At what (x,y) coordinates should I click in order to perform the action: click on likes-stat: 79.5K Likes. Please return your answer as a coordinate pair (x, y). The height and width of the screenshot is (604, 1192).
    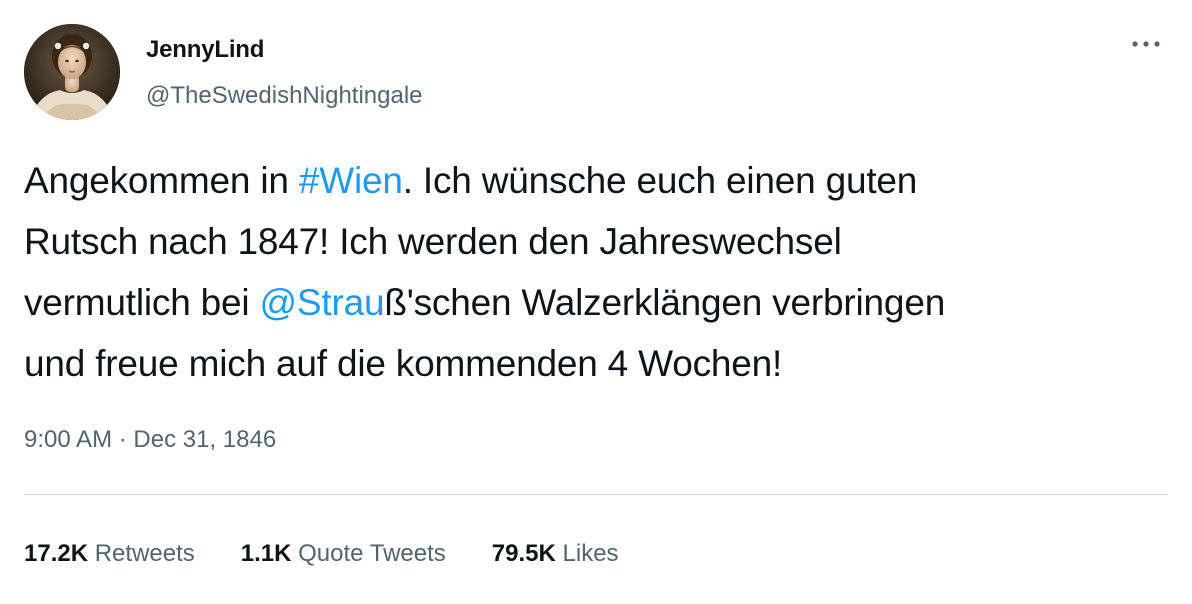
    Looking at the image, I should click on (555, 554).